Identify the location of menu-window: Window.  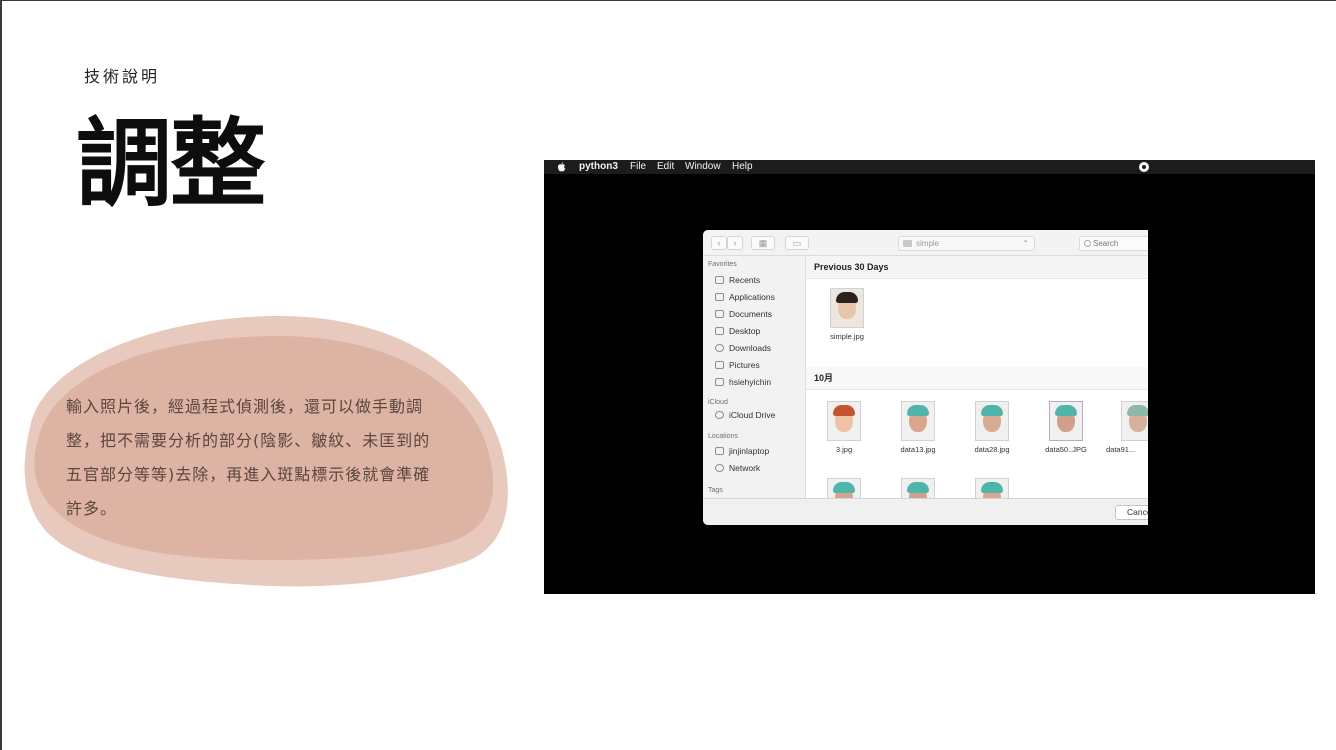
(703, 167).